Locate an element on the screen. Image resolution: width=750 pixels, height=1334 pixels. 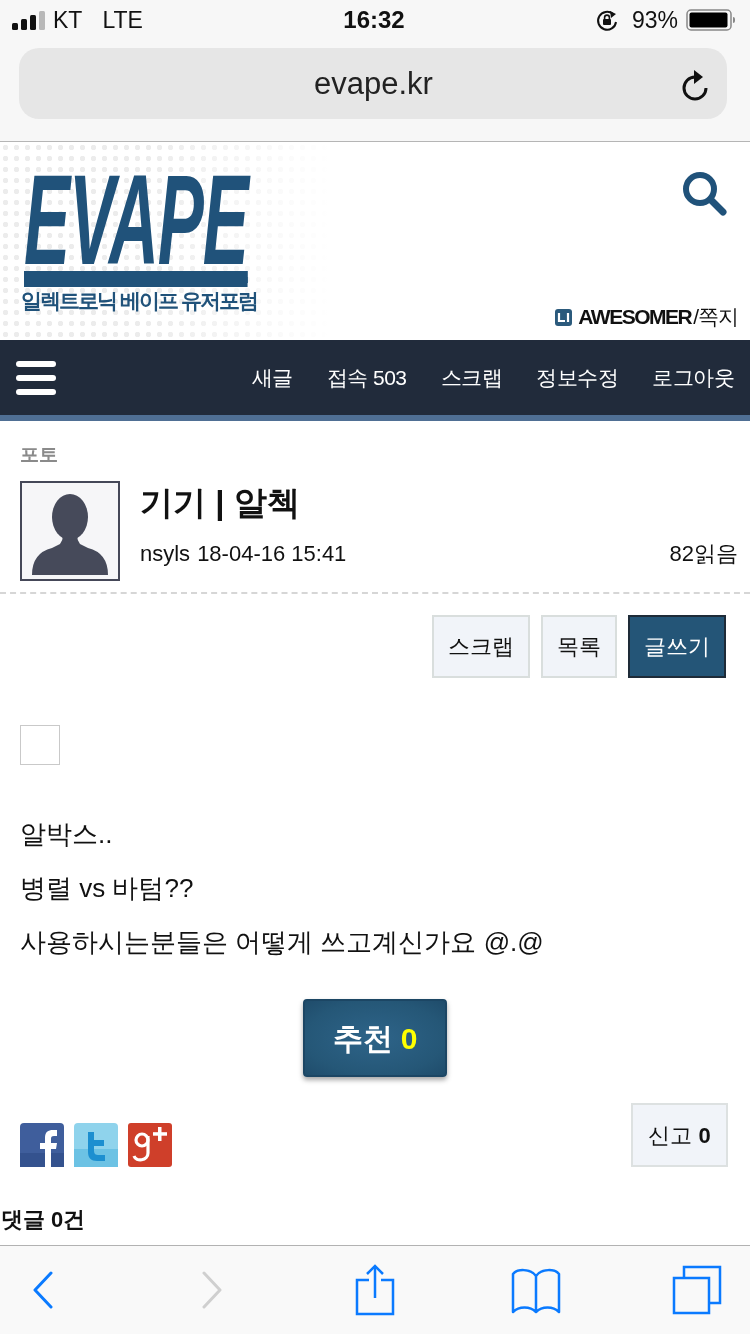
twitter-icon is located at coordinates (96, 1145).